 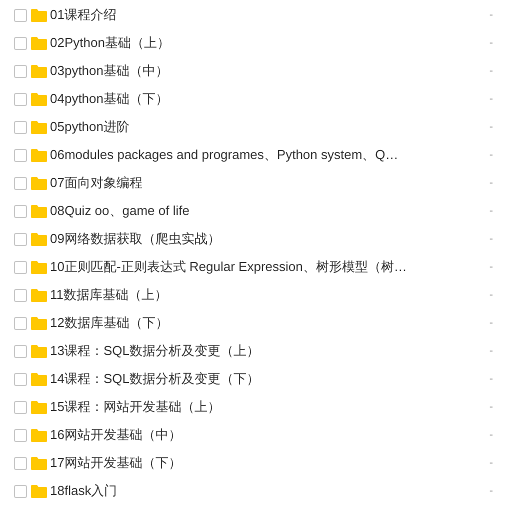 I want to click on folder-name: 11数据库基础（上）, so click(x=109, y=295).